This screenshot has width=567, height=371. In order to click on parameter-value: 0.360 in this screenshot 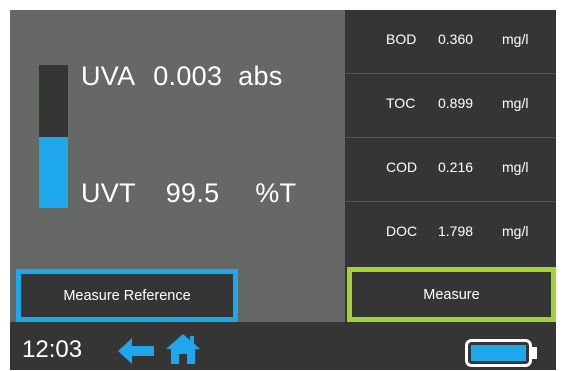, I will do `click(456, 39)`.